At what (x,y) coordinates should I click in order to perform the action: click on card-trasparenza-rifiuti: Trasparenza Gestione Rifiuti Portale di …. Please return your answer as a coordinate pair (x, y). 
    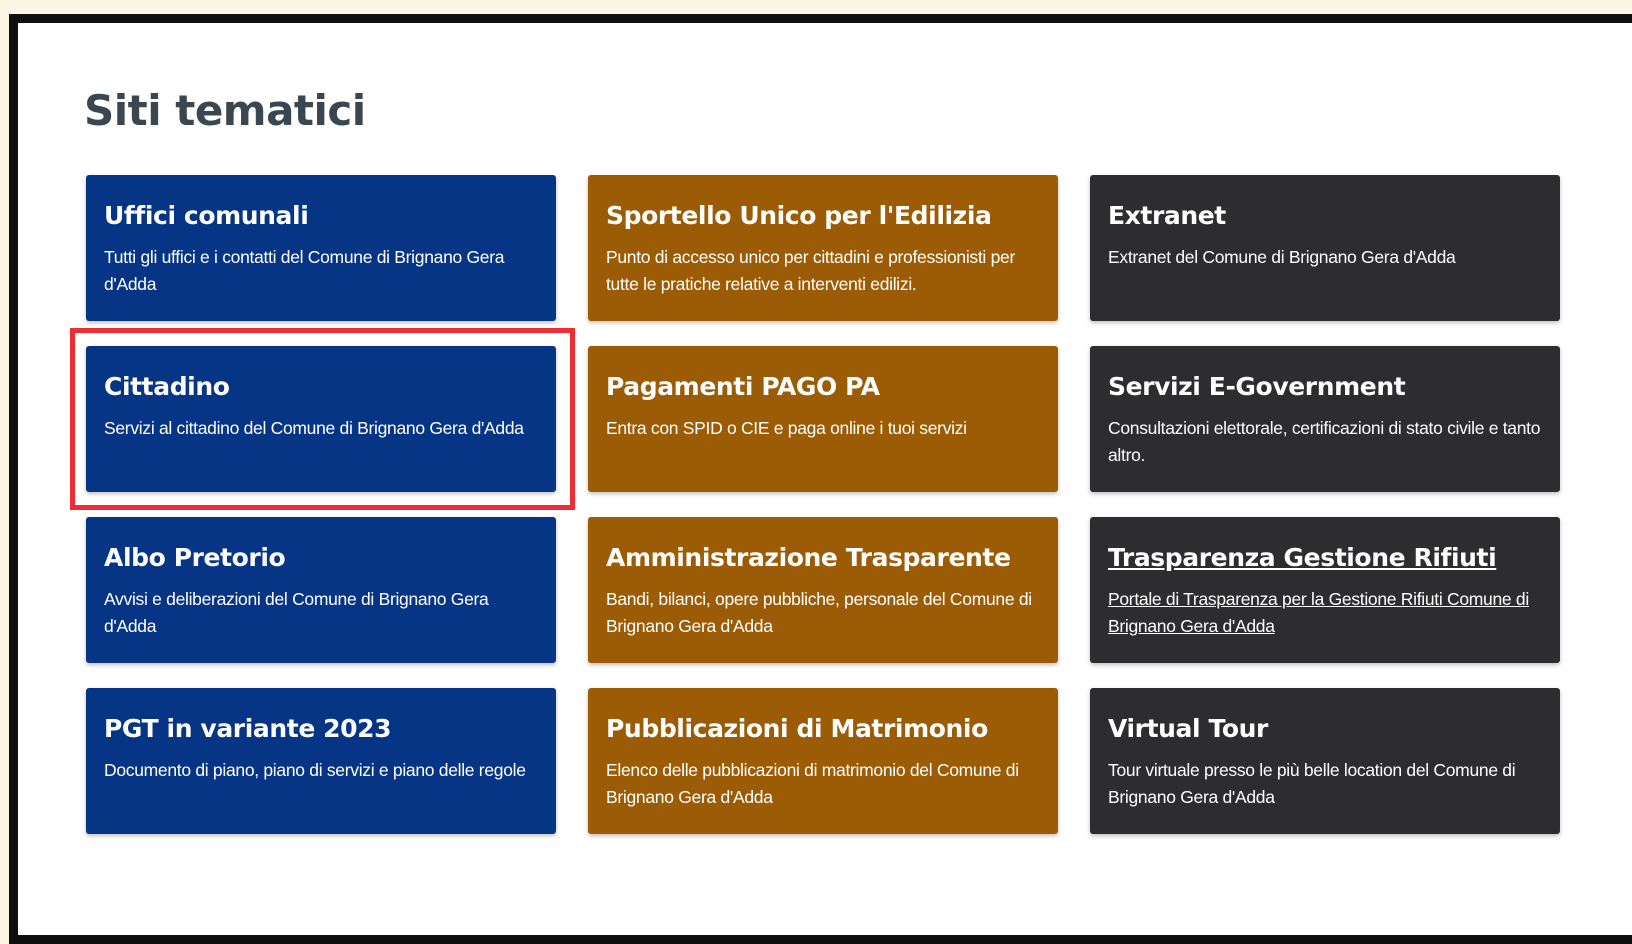
    Looking at the image, I should click on (1325, 590).